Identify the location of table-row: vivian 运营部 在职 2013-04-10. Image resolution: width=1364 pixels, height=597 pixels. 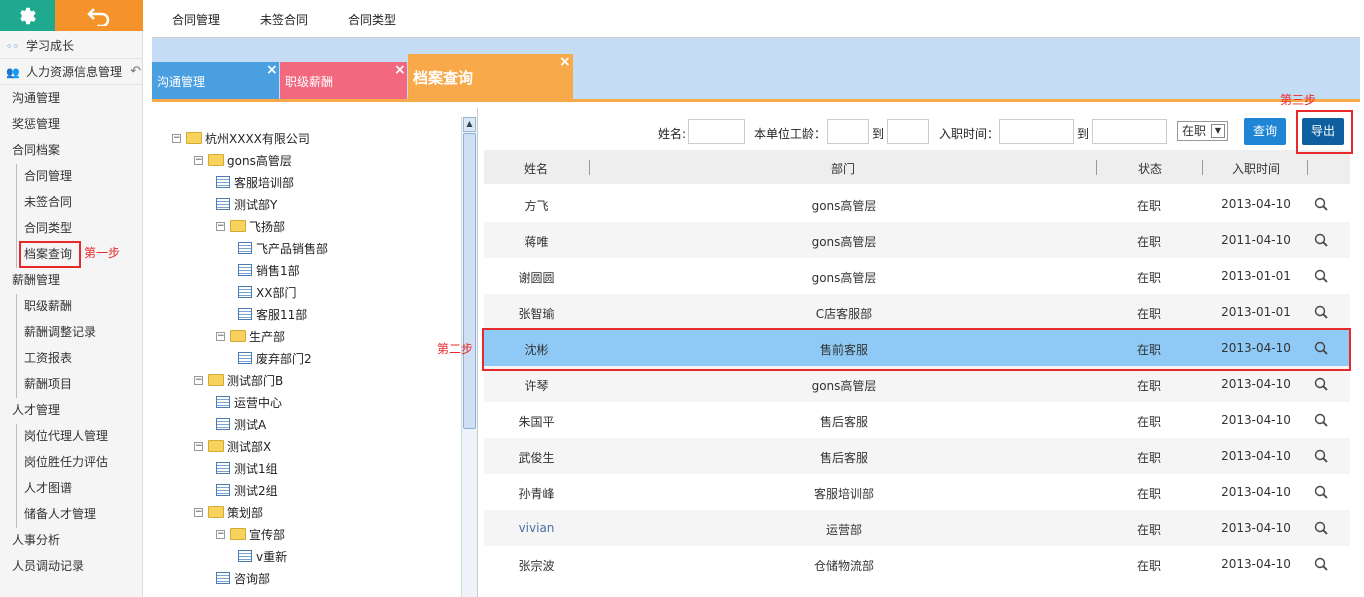
(917, 528).